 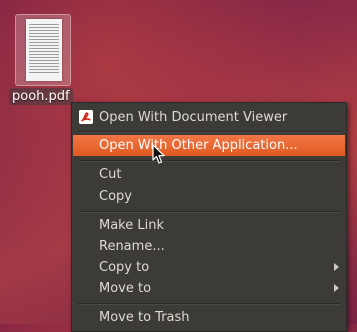 I want to click on menu-item-label: Open With Document Viewer, so click(x=193, y=117).